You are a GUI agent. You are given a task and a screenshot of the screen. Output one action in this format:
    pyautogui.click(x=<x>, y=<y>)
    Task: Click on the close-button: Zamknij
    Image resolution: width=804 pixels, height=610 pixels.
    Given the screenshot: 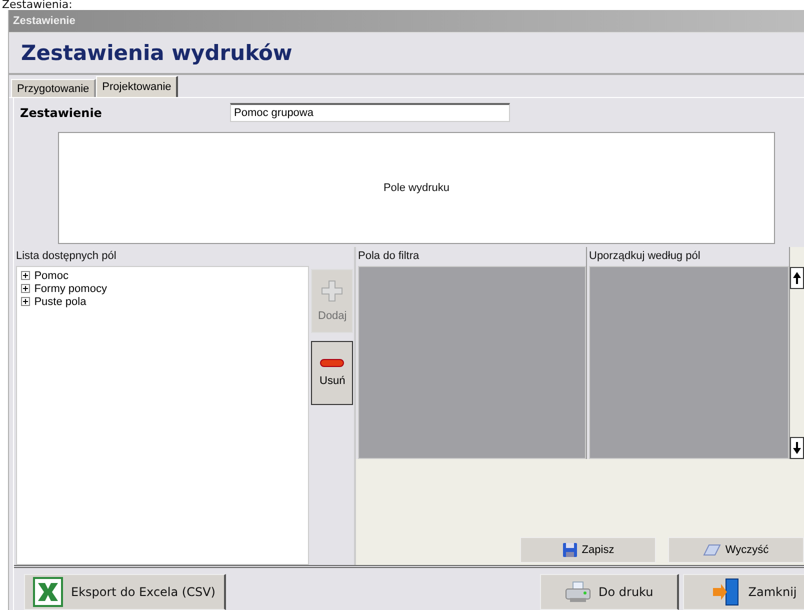 What is the action you would take?
    pyautogui.click(x=743, y=592)
    